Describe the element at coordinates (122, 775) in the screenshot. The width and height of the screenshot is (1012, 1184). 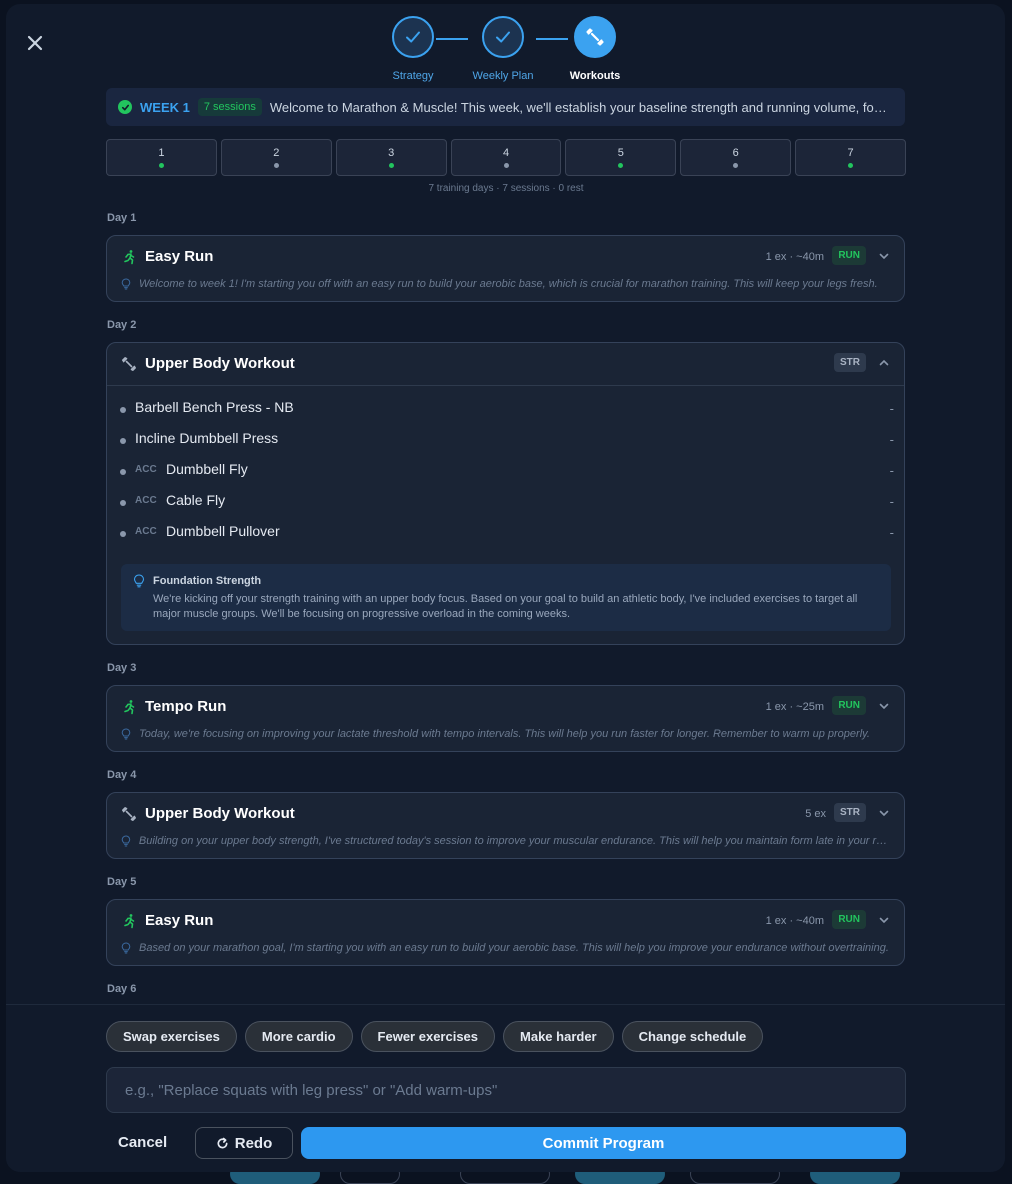
I see `day-label: Day 4` at that location.